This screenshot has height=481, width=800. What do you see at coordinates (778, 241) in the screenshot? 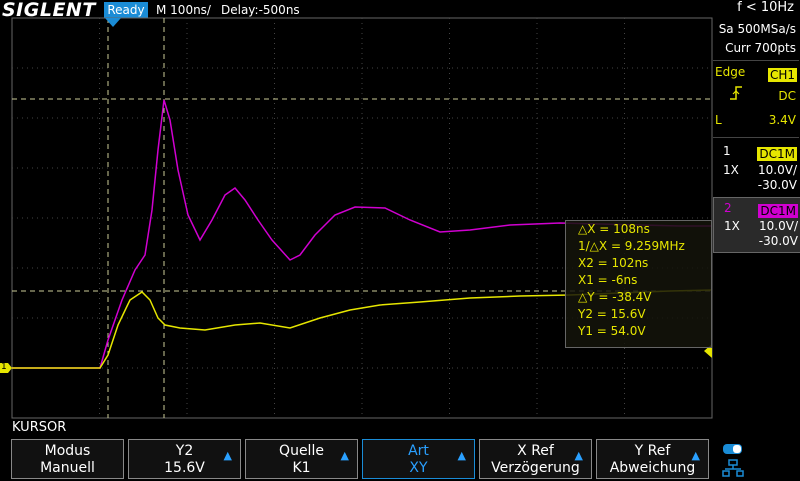
I see `channel-2-offset: -30.0V` at bounding box center [778, 241].